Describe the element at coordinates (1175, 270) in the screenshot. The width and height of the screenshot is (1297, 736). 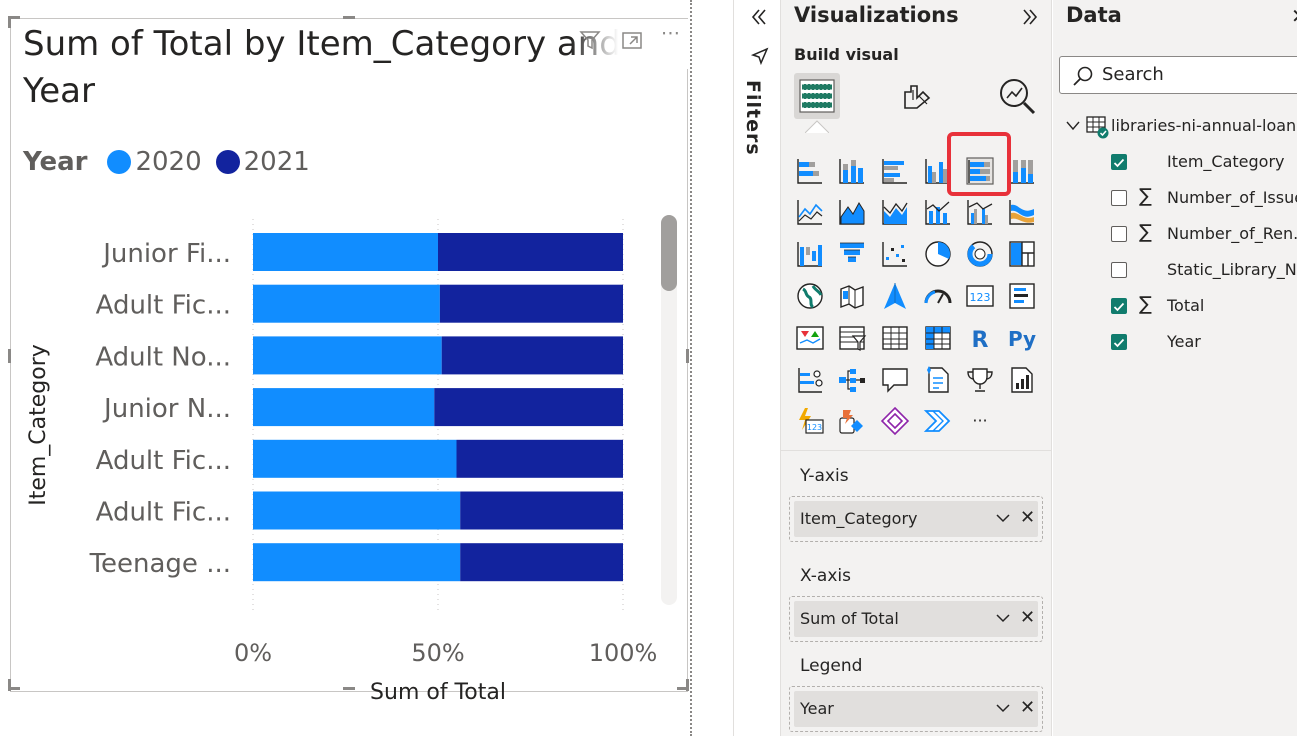
I see `field-row: Static_Library_Name` at that location.